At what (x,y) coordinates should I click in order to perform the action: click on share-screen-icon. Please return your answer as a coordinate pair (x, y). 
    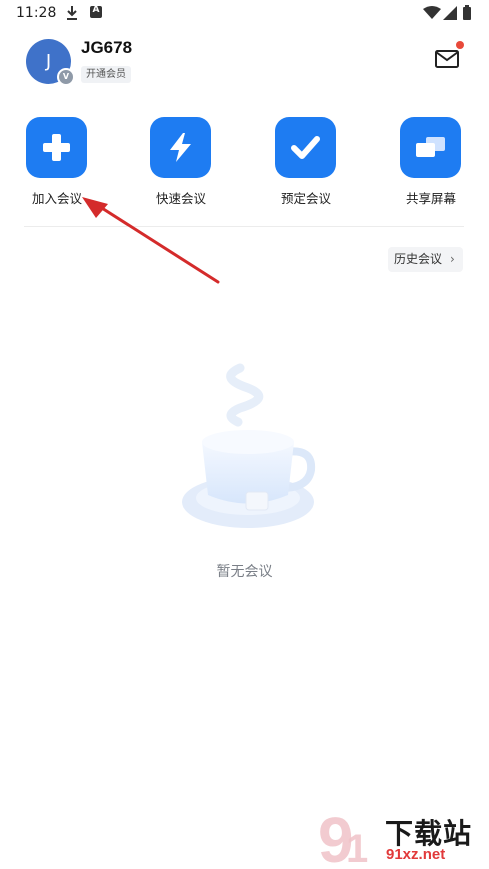
    Looking at the image, I should click on (430, 147).